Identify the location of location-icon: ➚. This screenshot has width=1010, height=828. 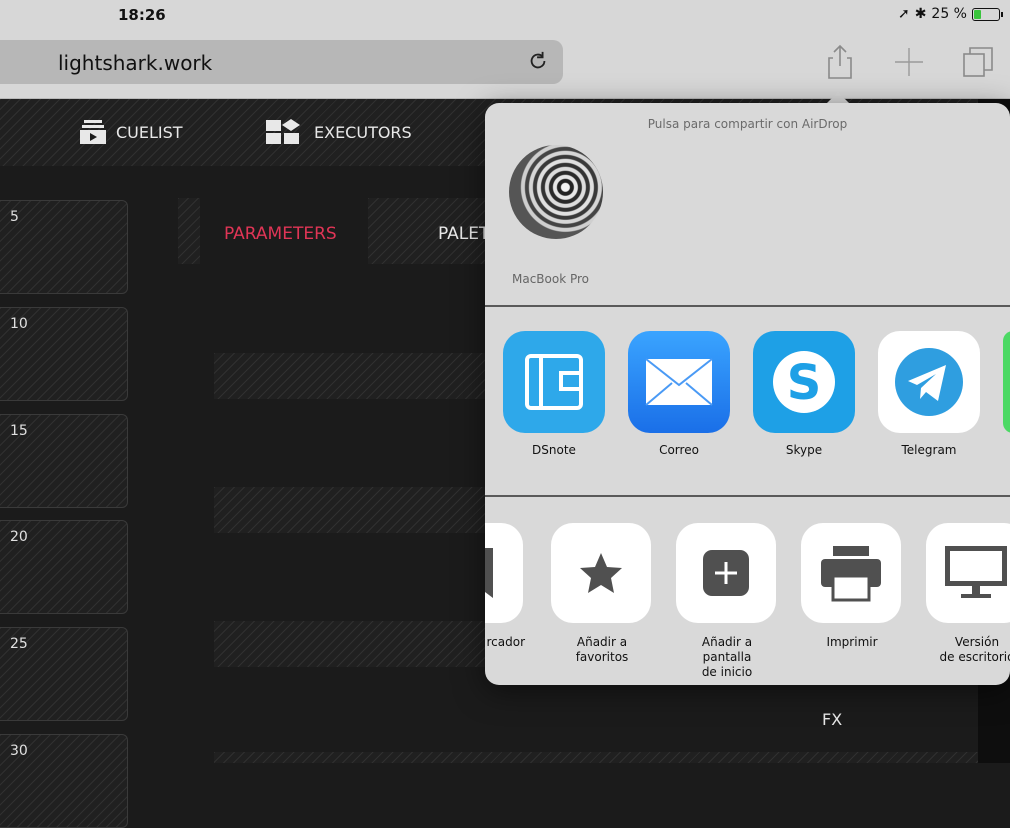
(903, 14).